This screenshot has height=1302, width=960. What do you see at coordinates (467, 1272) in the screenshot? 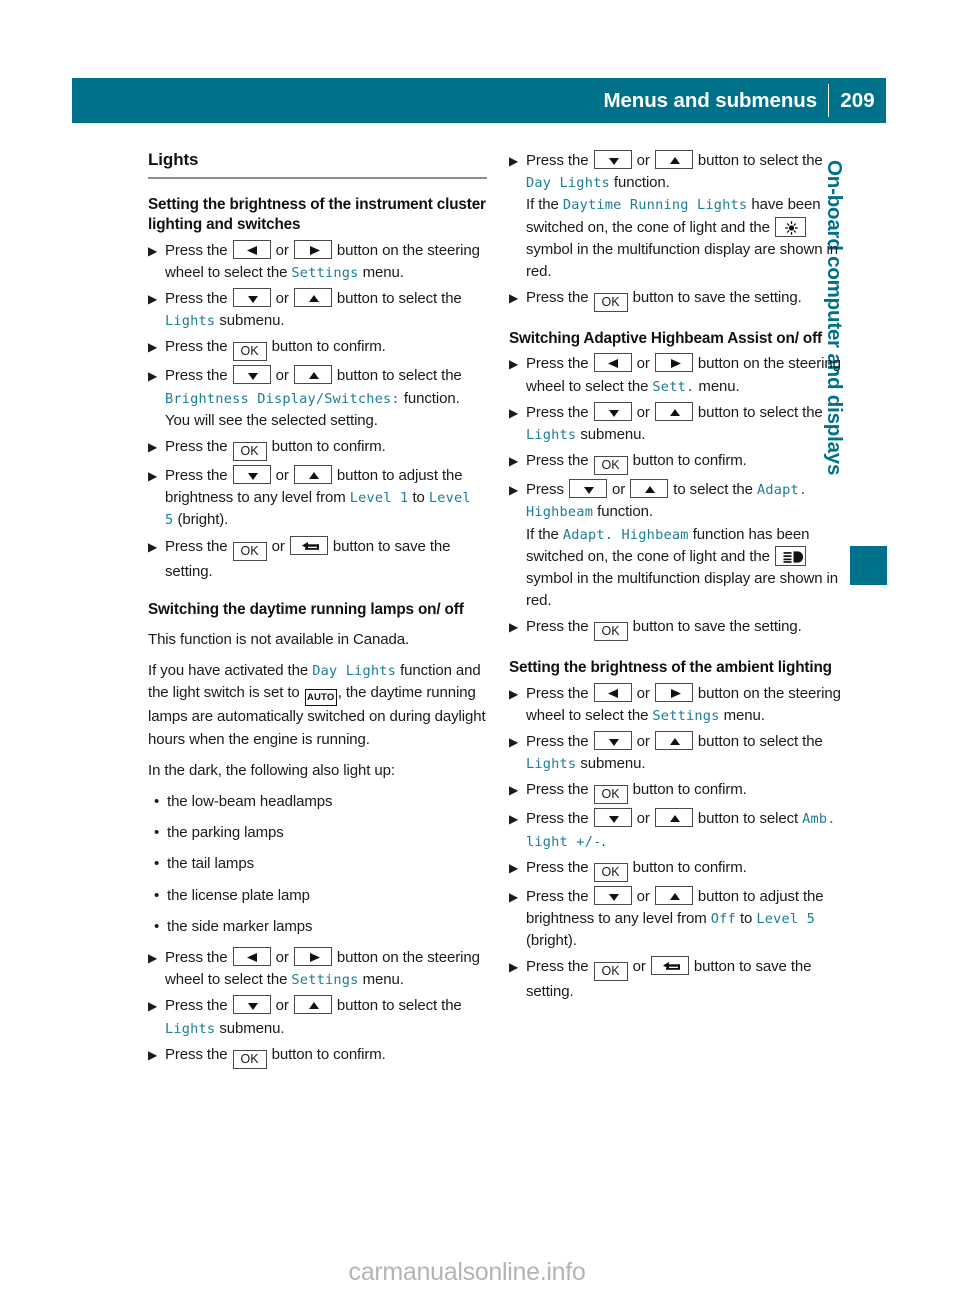
I see `site-watermark: carmanualsonline.info` at bounding box center [467, 1272].